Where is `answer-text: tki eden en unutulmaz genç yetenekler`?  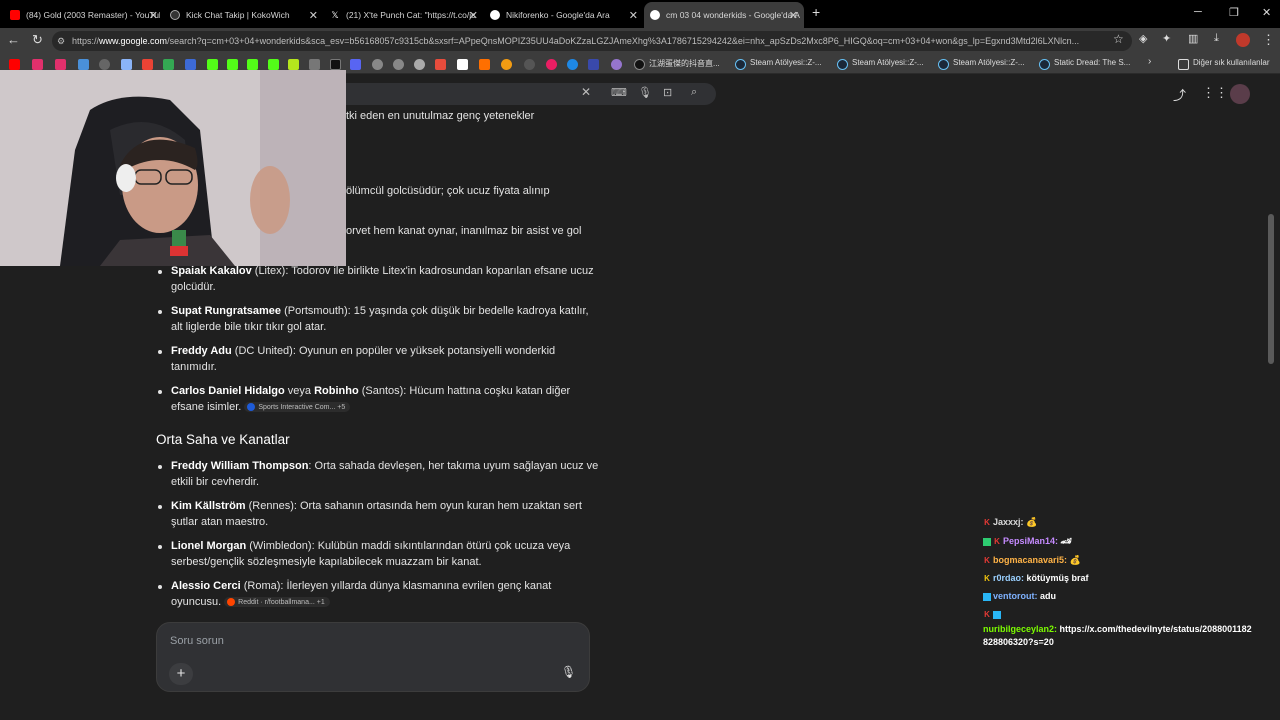
answer-text: tki eden en unutulmaz genç yetenekler is located at coordinates (440, 116).